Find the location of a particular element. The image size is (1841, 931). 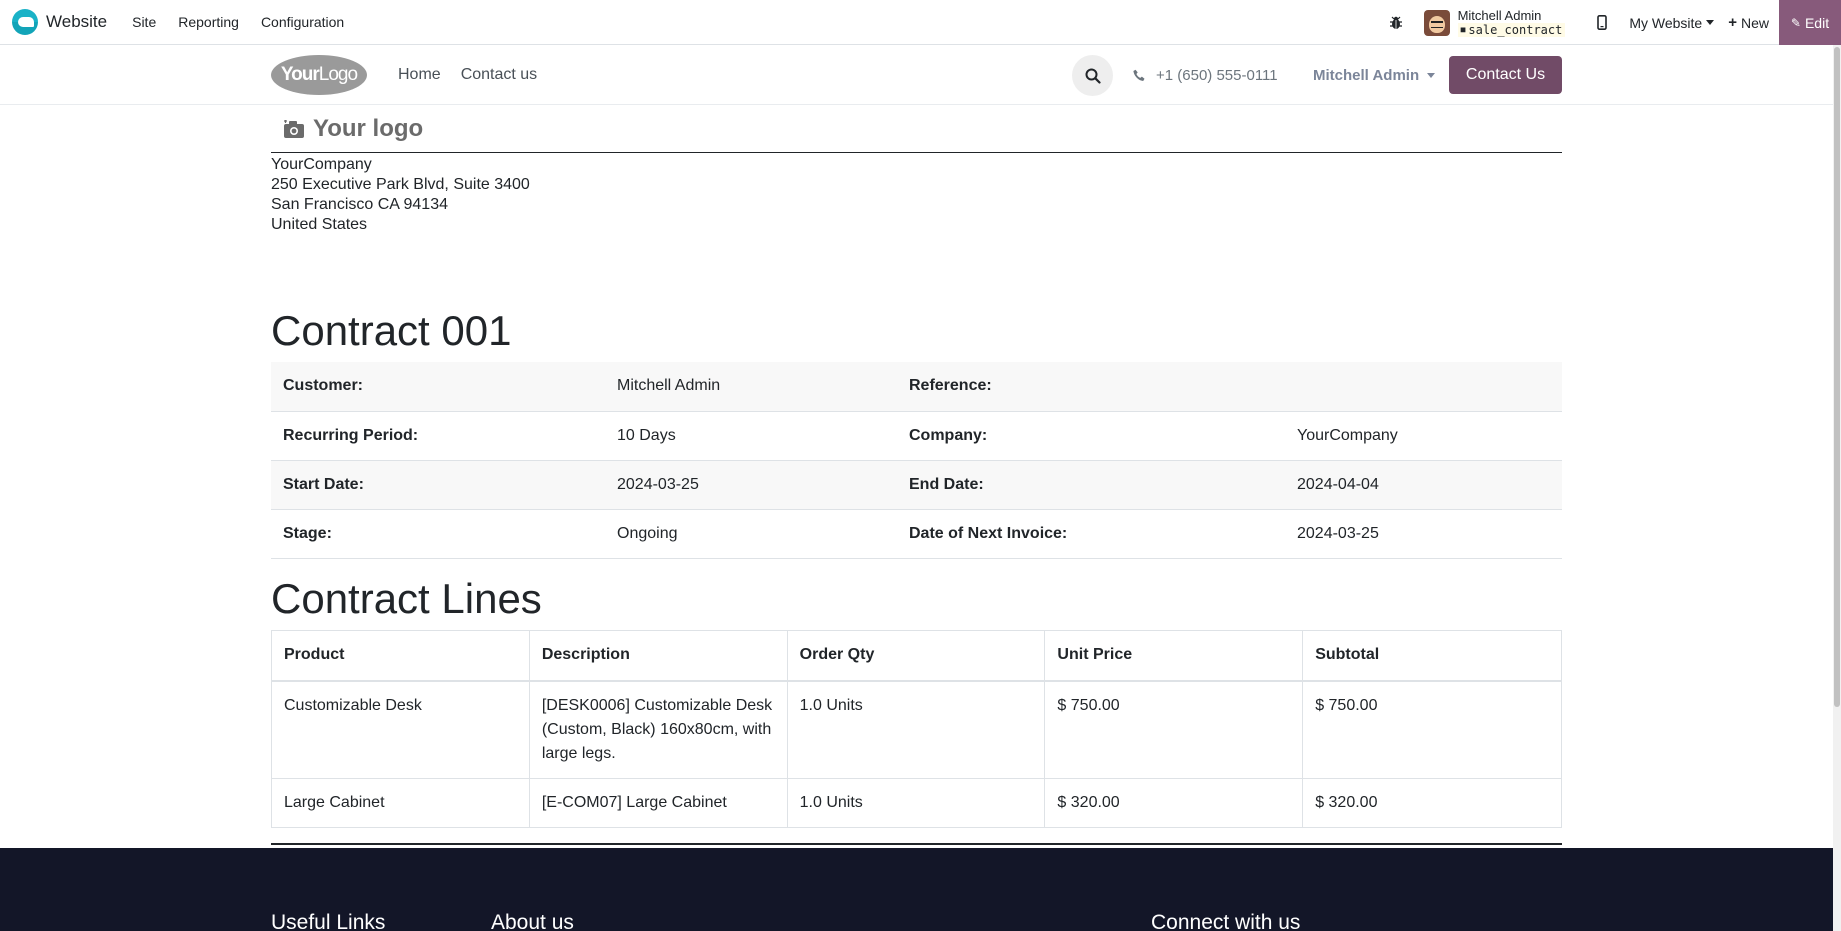

nav-home: Home is located at coordinates (419, 75).